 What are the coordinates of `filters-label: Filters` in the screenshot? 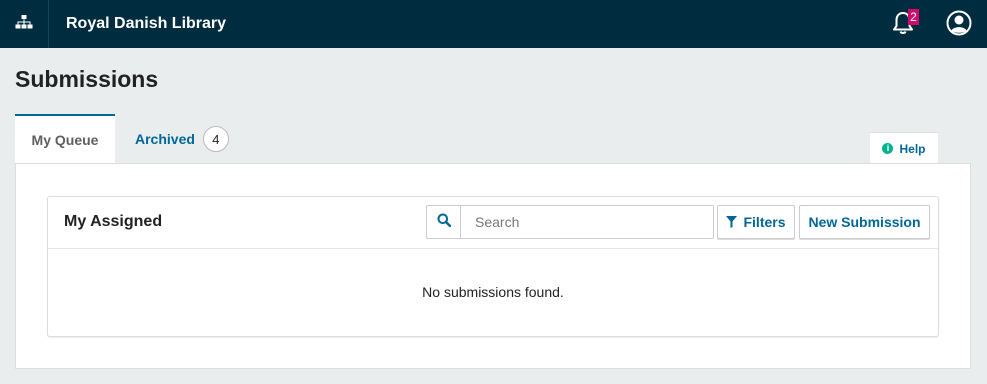 It's located at (764, 222).